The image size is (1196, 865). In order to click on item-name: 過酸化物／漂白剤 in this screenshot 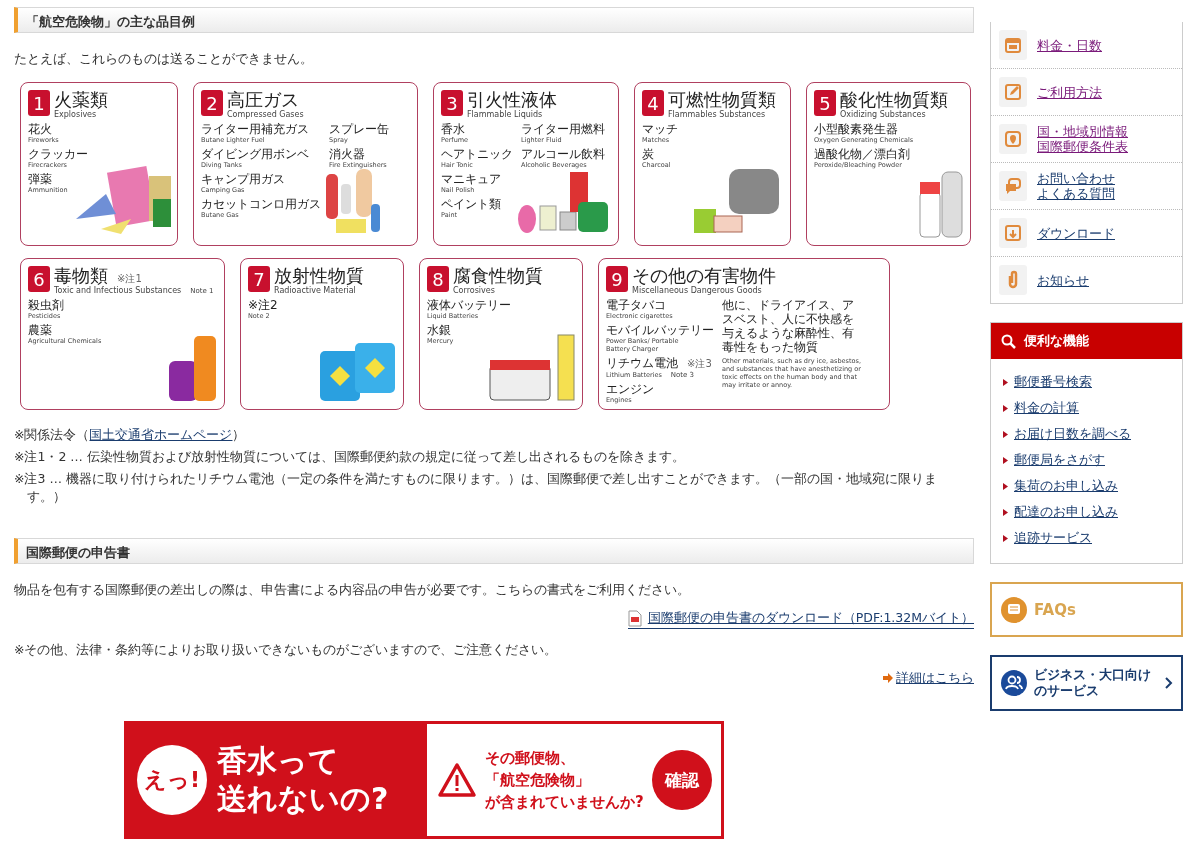, I will do `click(862, 154)`.